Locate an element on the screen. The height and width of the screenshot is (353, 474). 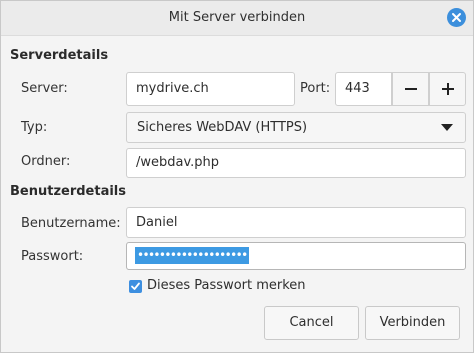
type-label: Typ: is located at coordinates (34, 127).